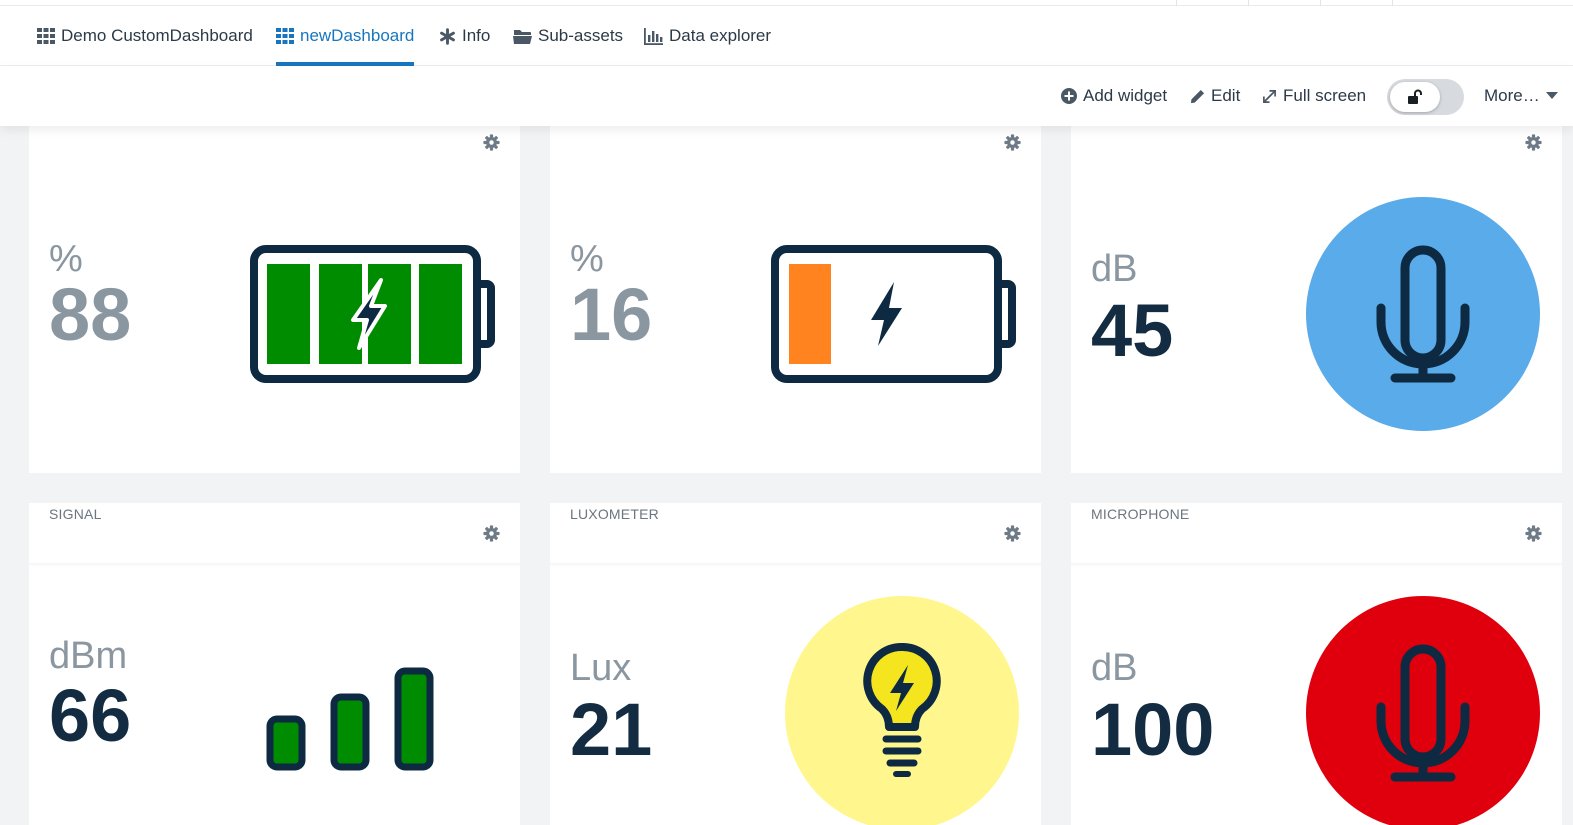 The image size is (1573, 825). What do you see at coordinates (1140, 514) in the screenshot?
I see `widget-title: MICROPHONE` at bounding box center [1140, 514].